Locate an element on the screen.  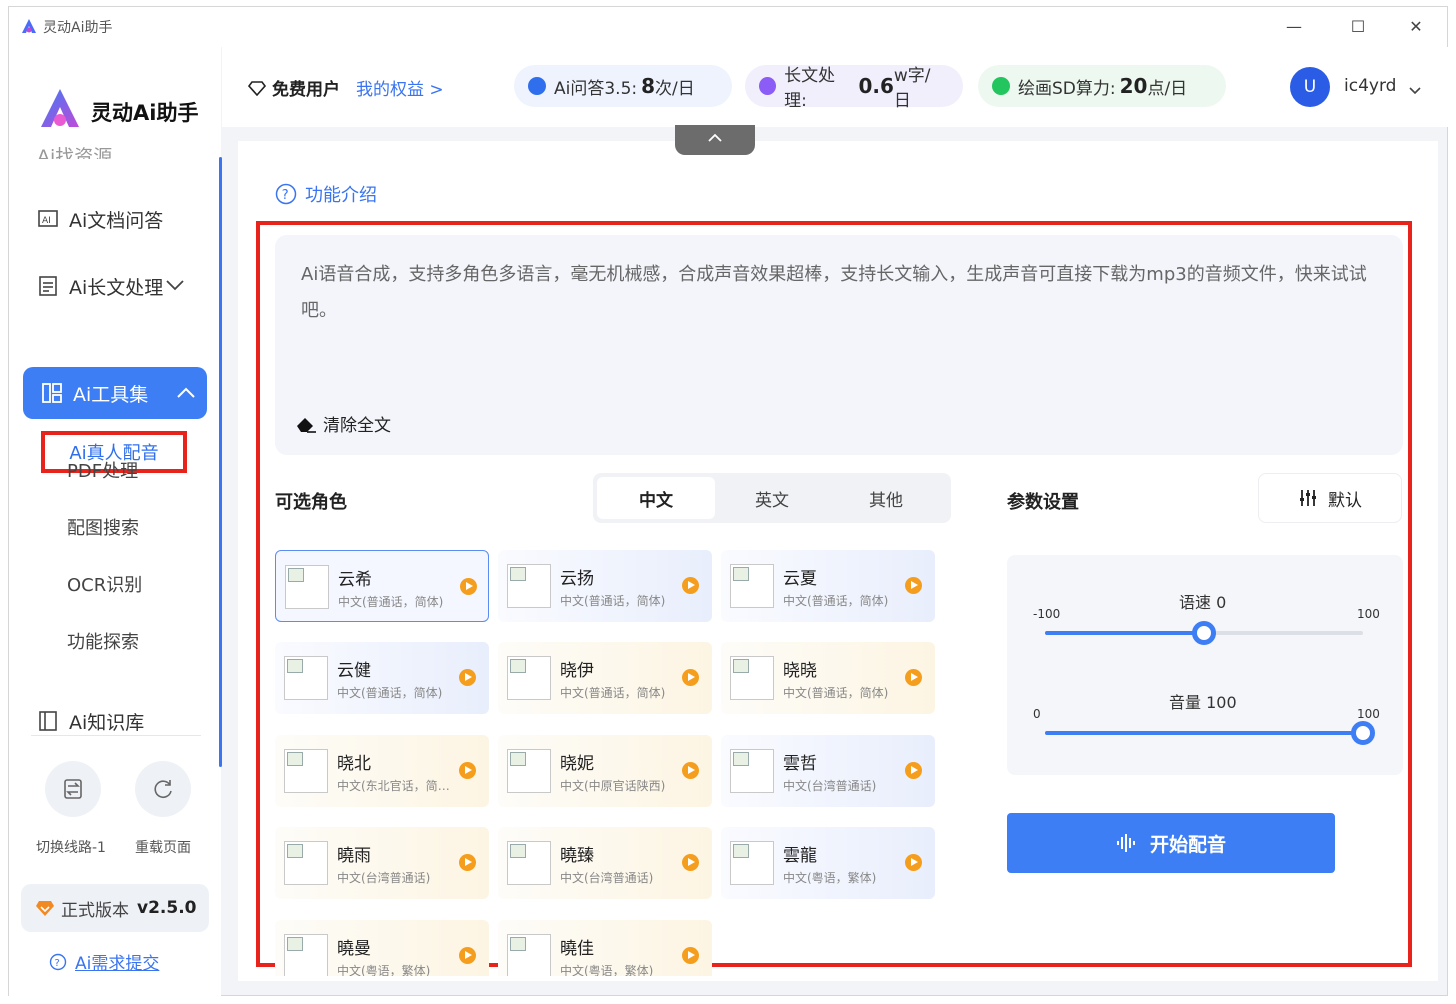
role-card: 晓晓 中文(普通话，简体) is located at coordinates (828, 678).